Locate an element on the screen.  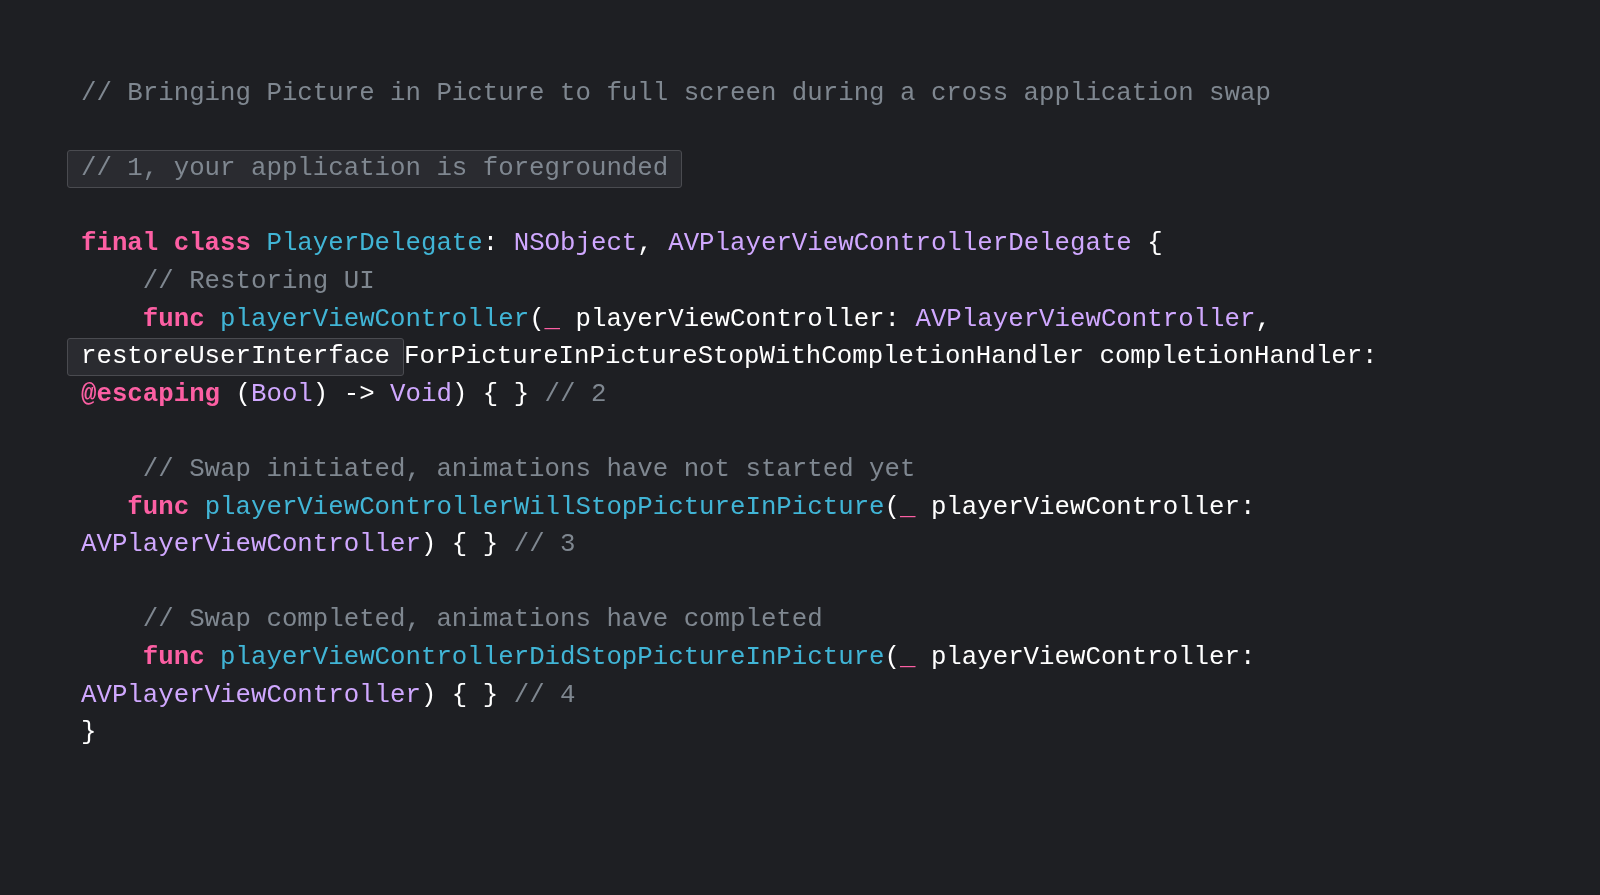
code-line: AVPlayerViewController) { } // 3 is located at coordinates (328, 545).